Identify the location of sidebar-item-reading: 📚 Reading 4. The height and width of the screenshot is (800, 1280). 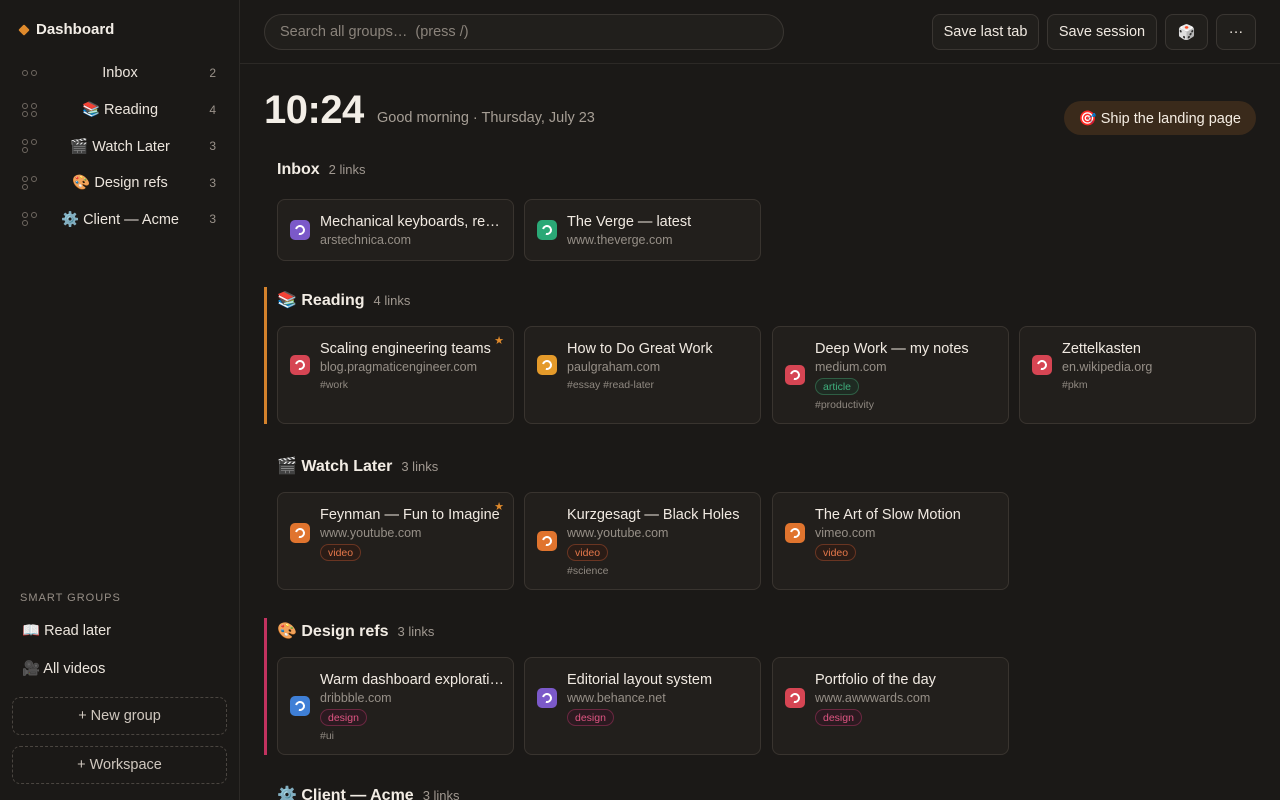
(120, 110).